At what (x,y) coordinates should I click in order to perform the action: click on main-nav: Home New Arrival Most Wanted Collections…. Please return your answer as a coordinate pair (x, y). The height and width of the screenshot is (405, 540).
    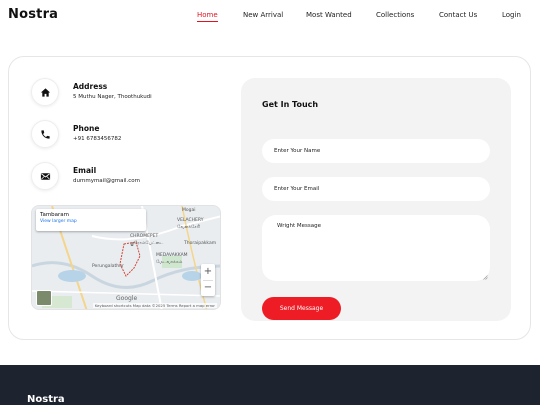
    Looking at the image, I should click on (270, 17).